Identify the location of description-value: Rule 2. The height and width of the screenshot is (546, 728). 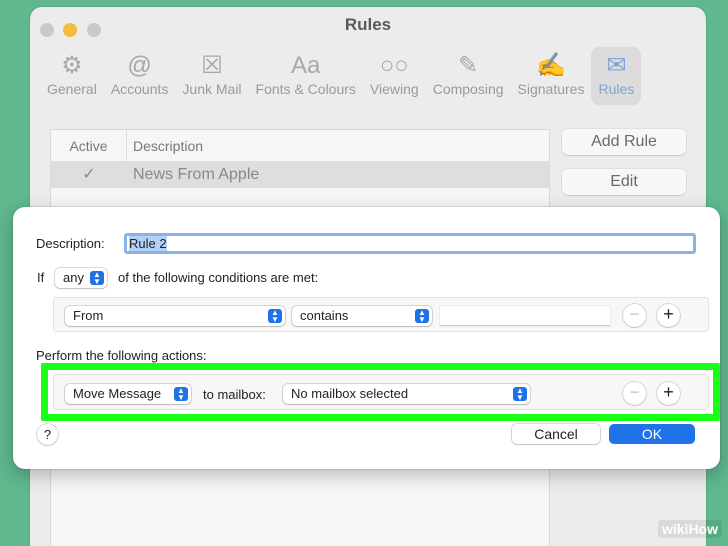
(148, 243).